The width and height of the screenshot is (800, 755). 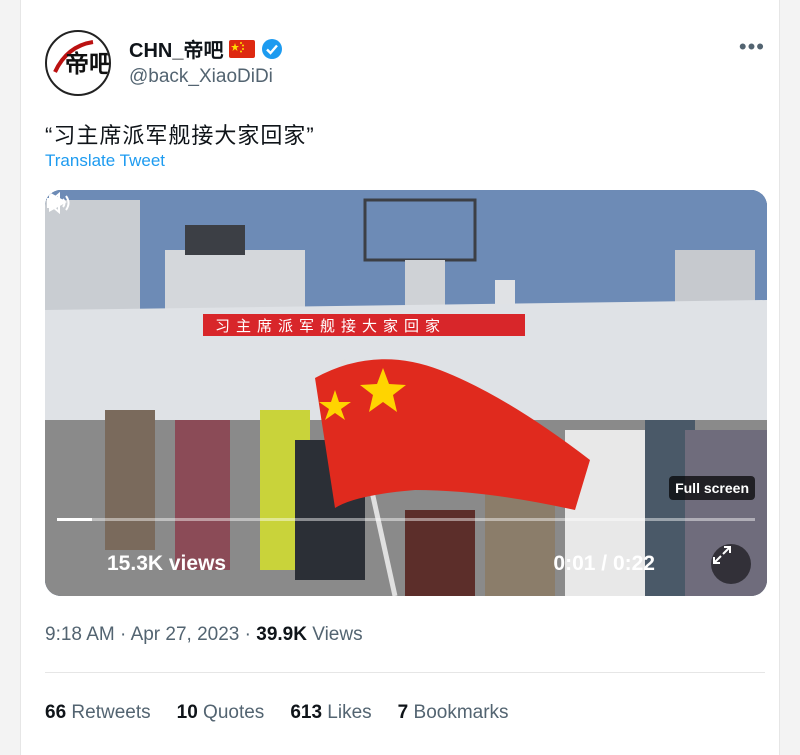 What do you see at coordinates (105, 161) in the screenshot?
I see `translate-tweet-link: Translate Tweet` at bounding box center [105, 161].